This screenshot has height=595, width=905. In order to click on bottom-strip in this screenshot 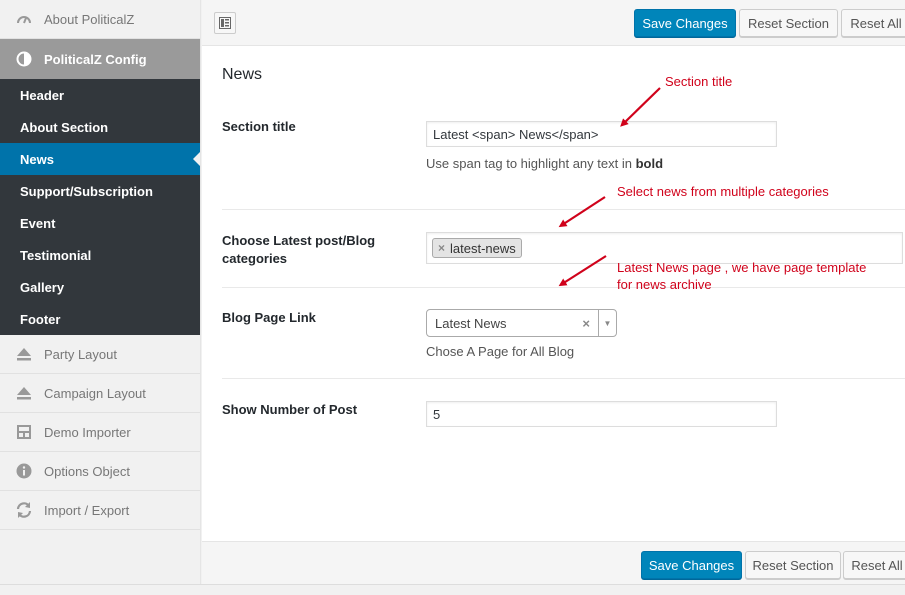, I will do `click(452, 589)`.